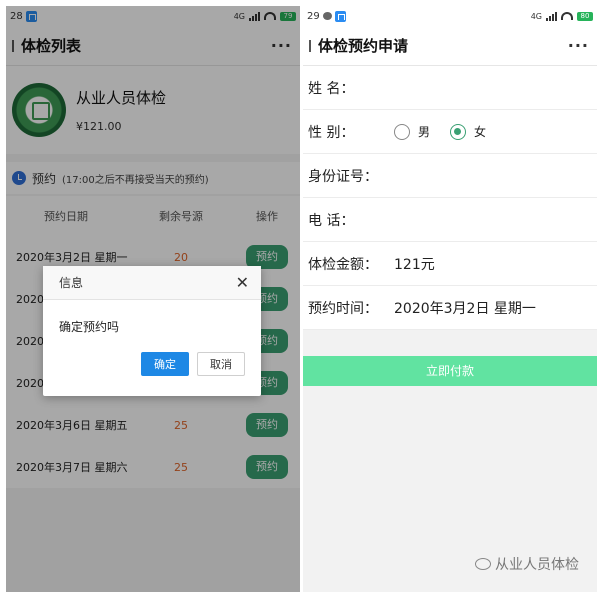 Image resolution: width=600 pixels, height=600 pixels. I want to click on pay-now-button: 立即付款, so click(450, 371).